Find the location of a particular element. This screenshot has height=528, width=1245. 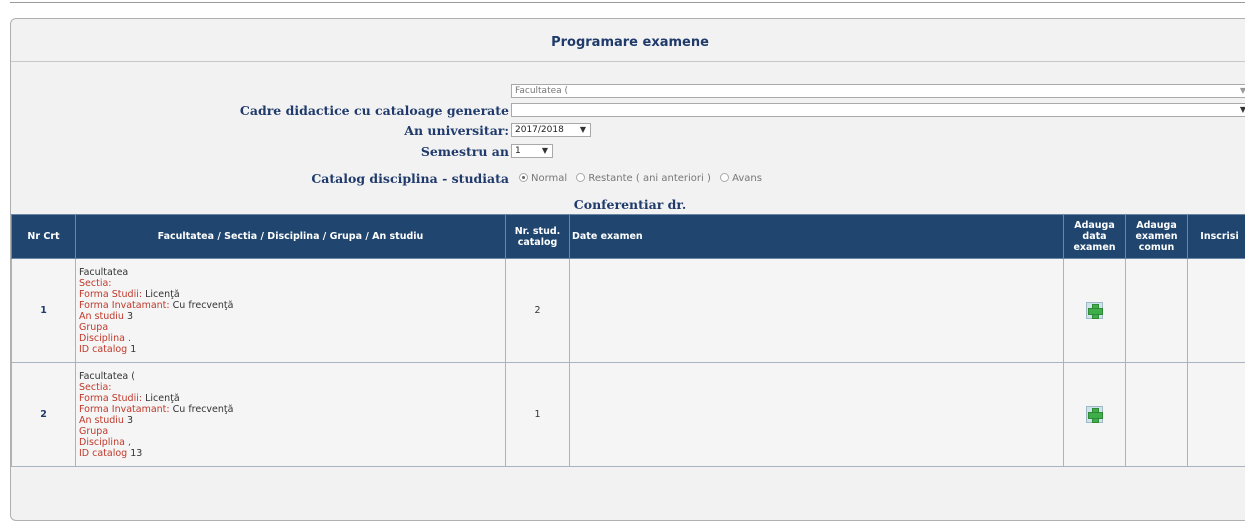

faculty-row: Facultatea ( ▼ is located at coordinates (628, 92).